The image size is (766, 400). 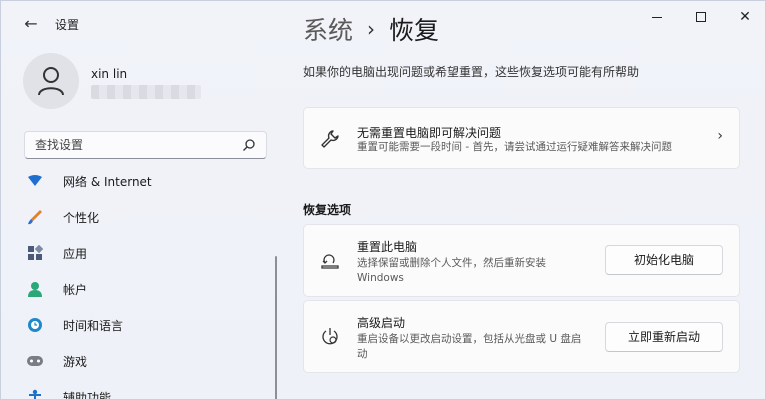 What do you see at coordinates (147, 325) in the screenshot?
I see `sidebar-item-time-language: 时间和语言` at bounding box center [147, 325].